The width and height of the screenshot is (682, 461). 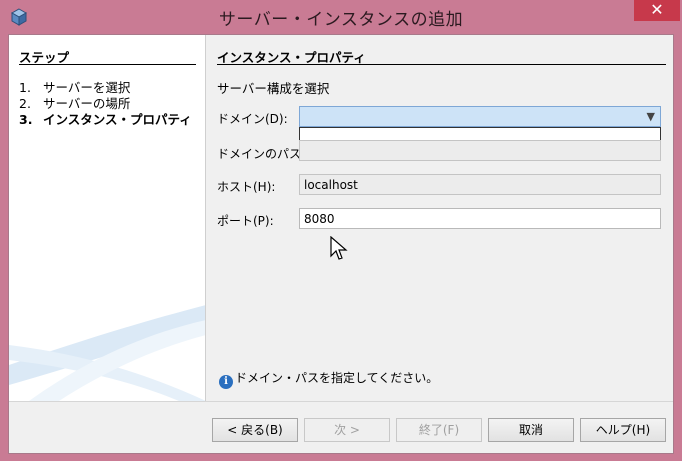 What do you see at coordinates (117, 119) in the screenshot?
I see `step-label: インスタンス・プロパティ` at bounding box center [117, 119].